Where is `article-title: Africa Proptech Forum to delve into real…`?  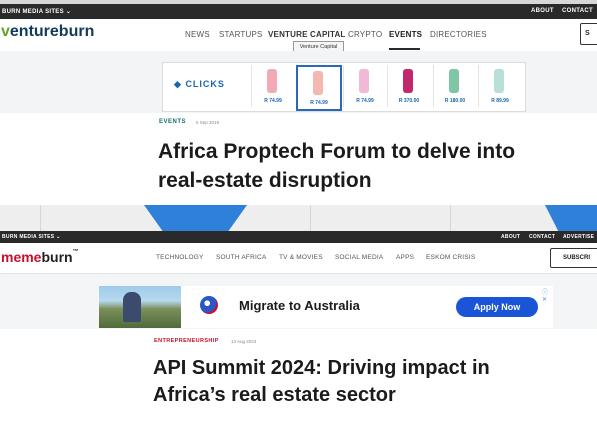 article-title: Africa Proptech Forum to delve into real… is located at coordinates (377, 166).